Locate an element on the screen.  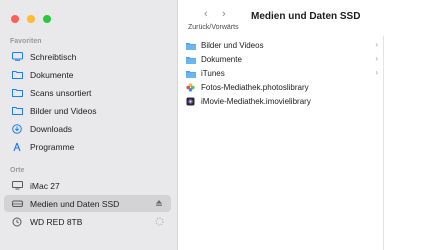
sidebar-item-dokumente: Dokumente is located at coordinates (87, 74).